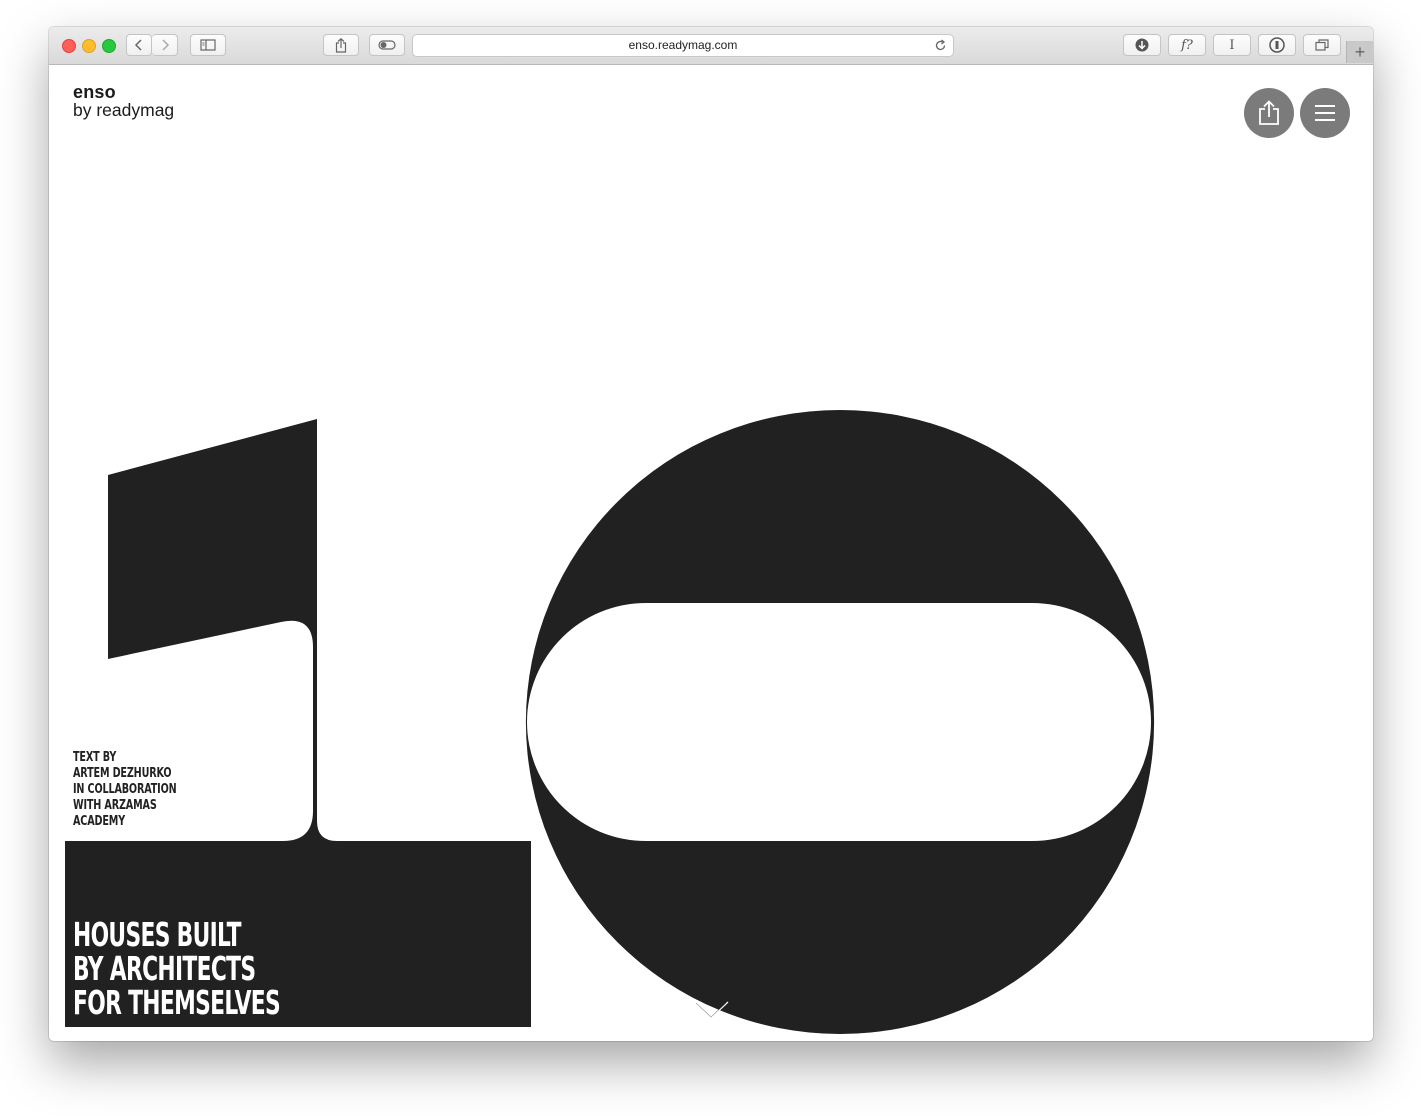  What do you see at coordinates (177, 1002) in the screenshot?
I see `title-line: FOR THEMSELVES` at bounding box center [177, 1002].